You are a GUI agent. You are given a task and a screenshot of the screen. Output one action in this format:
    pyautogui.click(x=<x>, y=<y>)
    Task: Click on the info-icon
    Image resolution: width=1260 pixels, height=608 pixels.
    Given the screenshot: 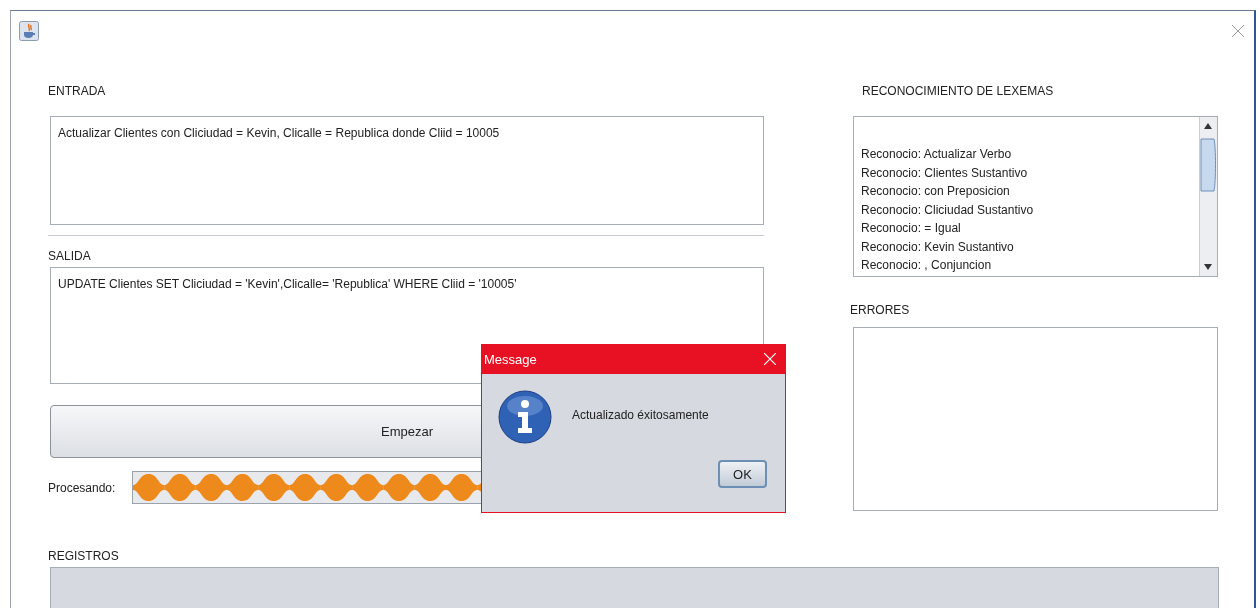 What is the action you would take?
    pyautogui.click(x=525, y=417)
    